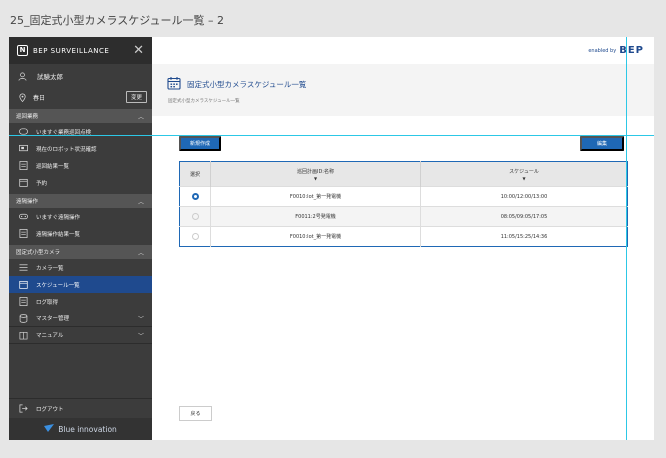 The height and width of the screenshot is (458, 666). What do you see at coordinates (22, 50) in the screenshot?
I see `brand-logo-icon: N` at bounding box center [22, 50].